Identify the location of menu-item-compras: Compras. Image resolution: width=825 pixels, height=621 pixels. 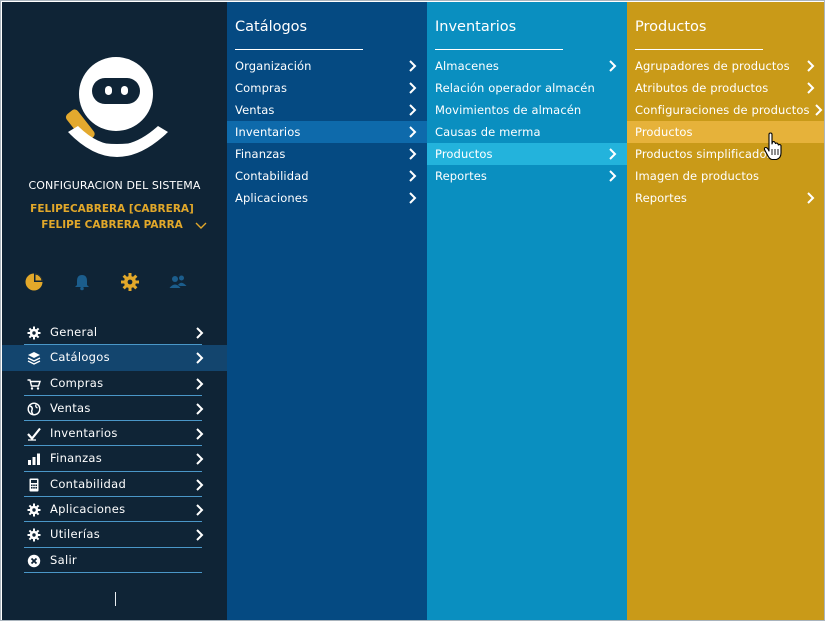
(327, 88).